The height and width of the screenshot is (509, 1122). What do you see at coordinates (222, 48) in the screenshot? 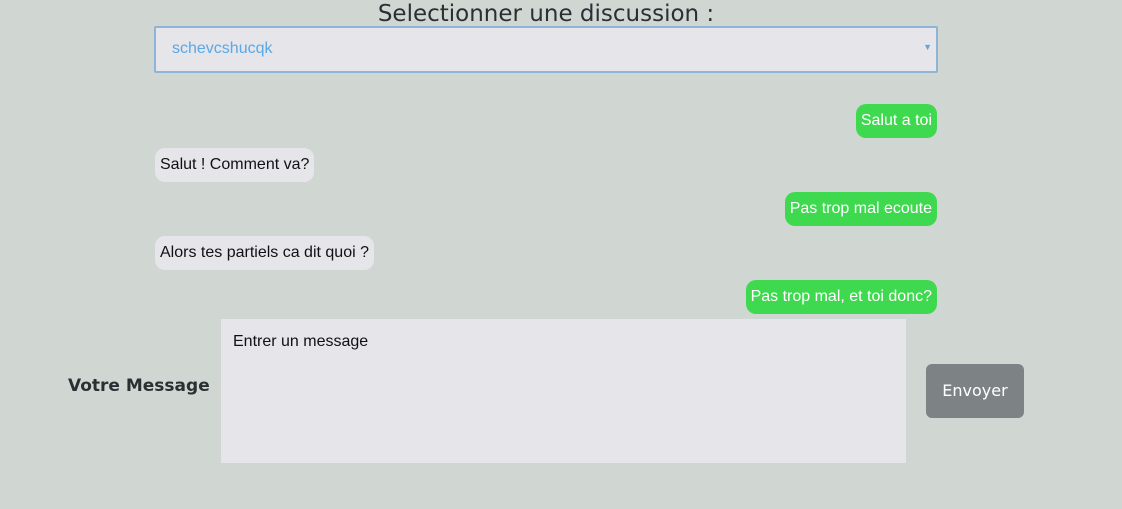
I see `discussion-select-value: schevcshucqk` at bounding box center [222, 48].